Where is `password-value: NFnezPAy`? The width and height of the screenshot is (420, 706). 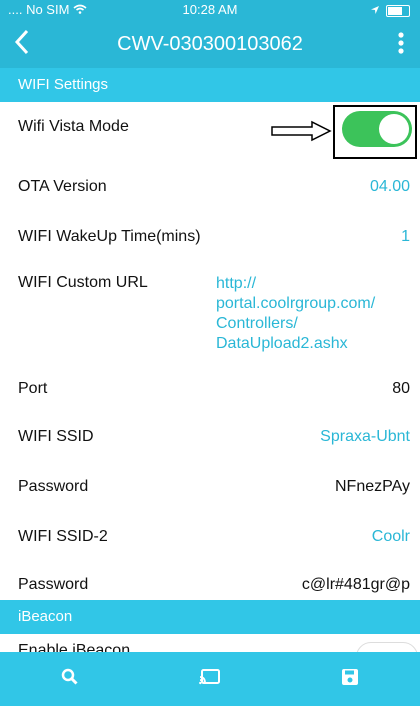
password-value: NFnezPAy is located at coordinates (372, 487).